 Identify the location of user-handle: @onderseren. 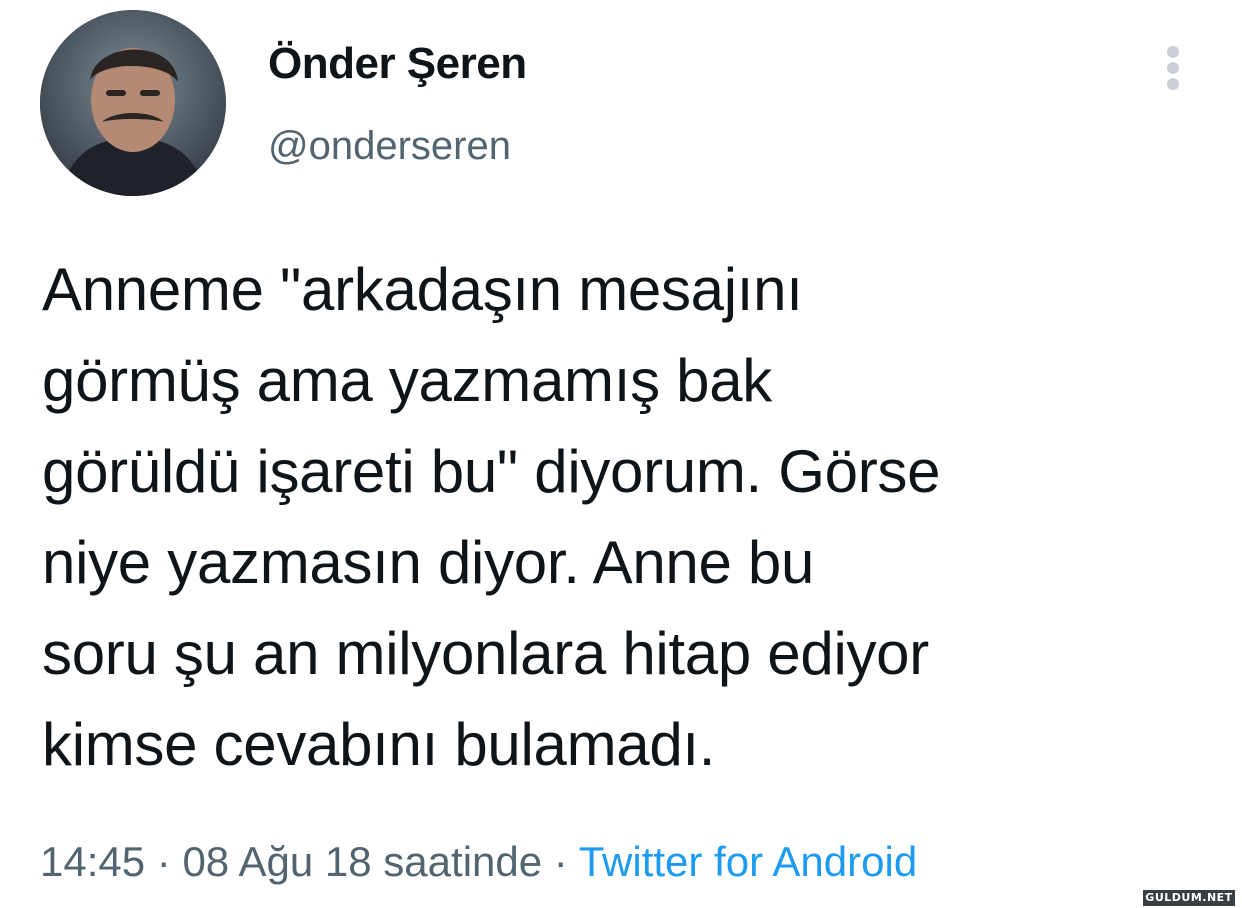
(389, 146).